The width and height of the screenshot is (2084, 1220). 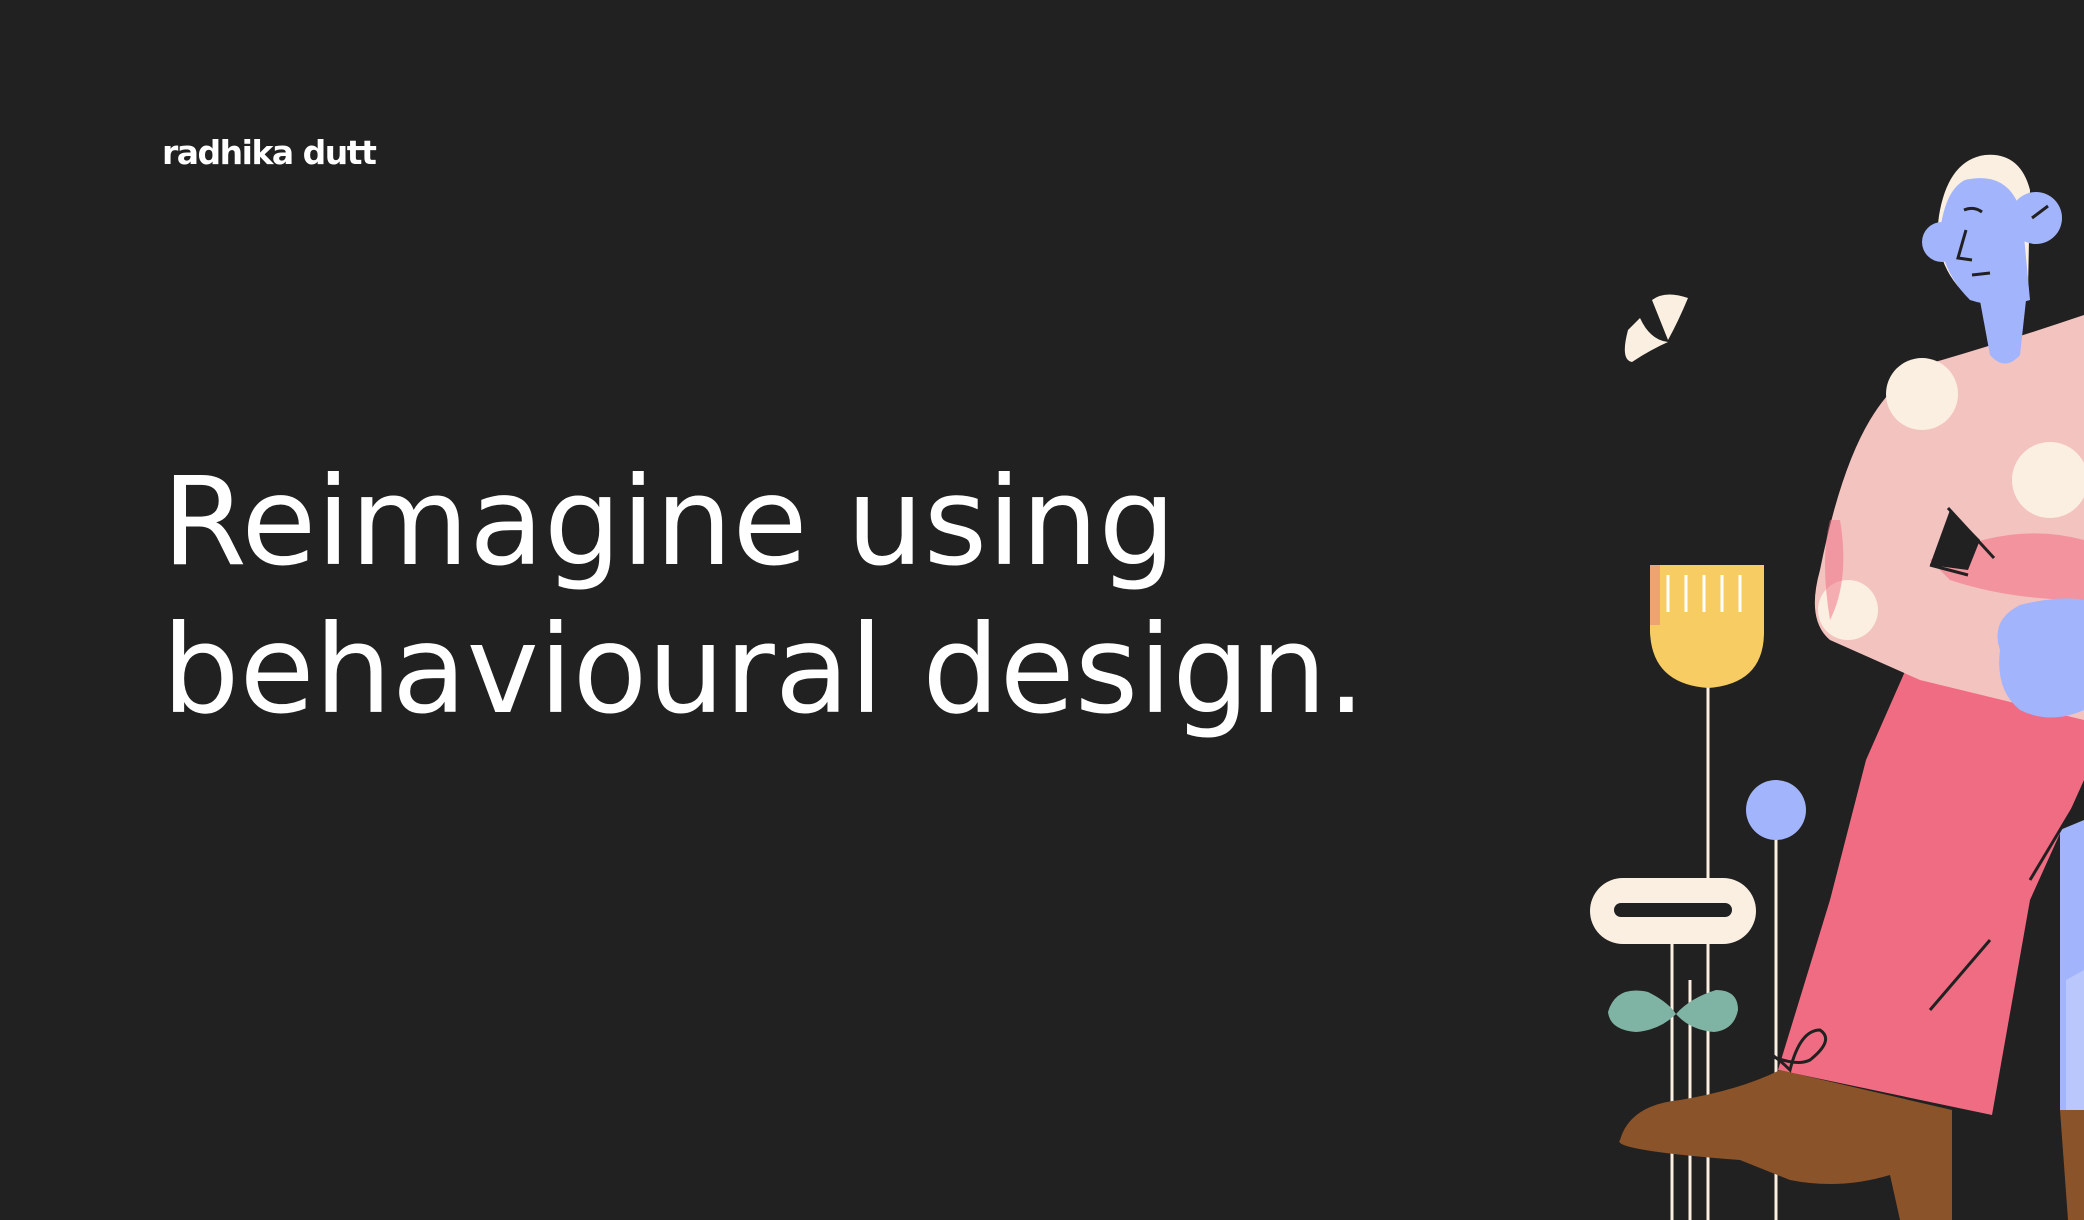 I want to click on head, so click(x=1992, y=229).